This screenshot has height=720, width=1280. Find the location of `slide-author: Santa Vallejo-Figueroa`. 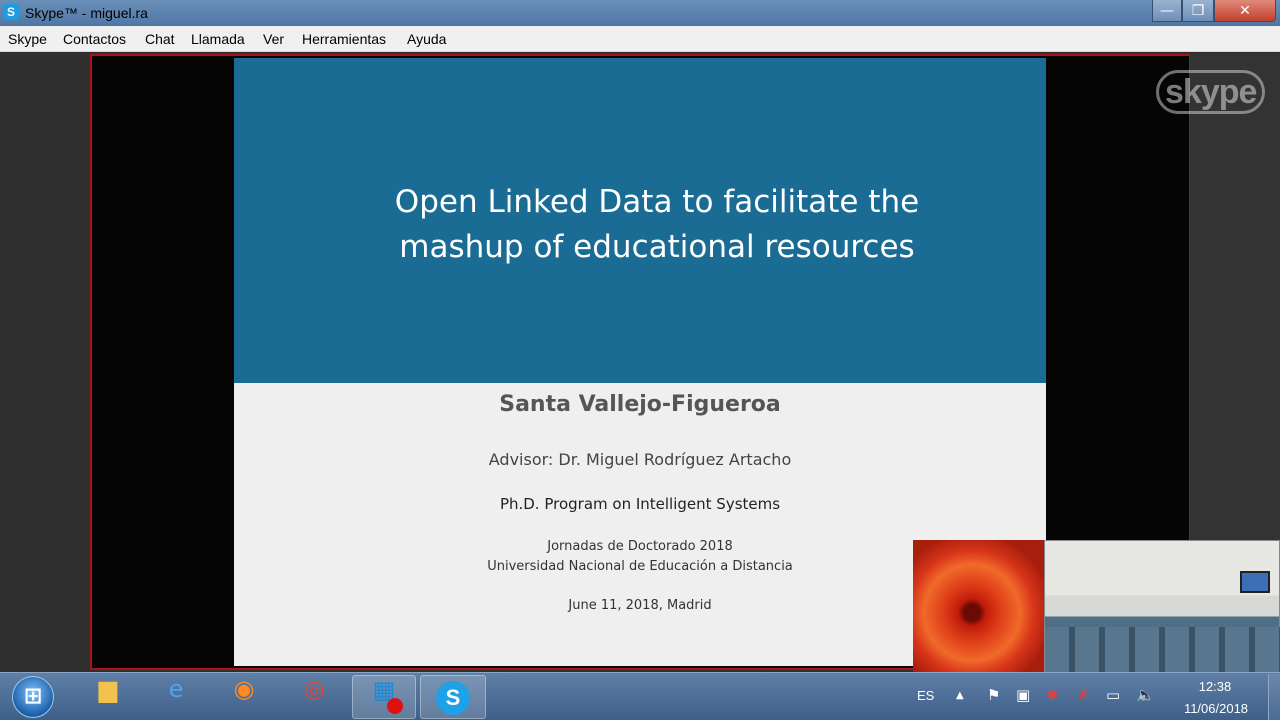

slide-author: Santa Vallejo-Figueroa is located at coordinates (640, 404).